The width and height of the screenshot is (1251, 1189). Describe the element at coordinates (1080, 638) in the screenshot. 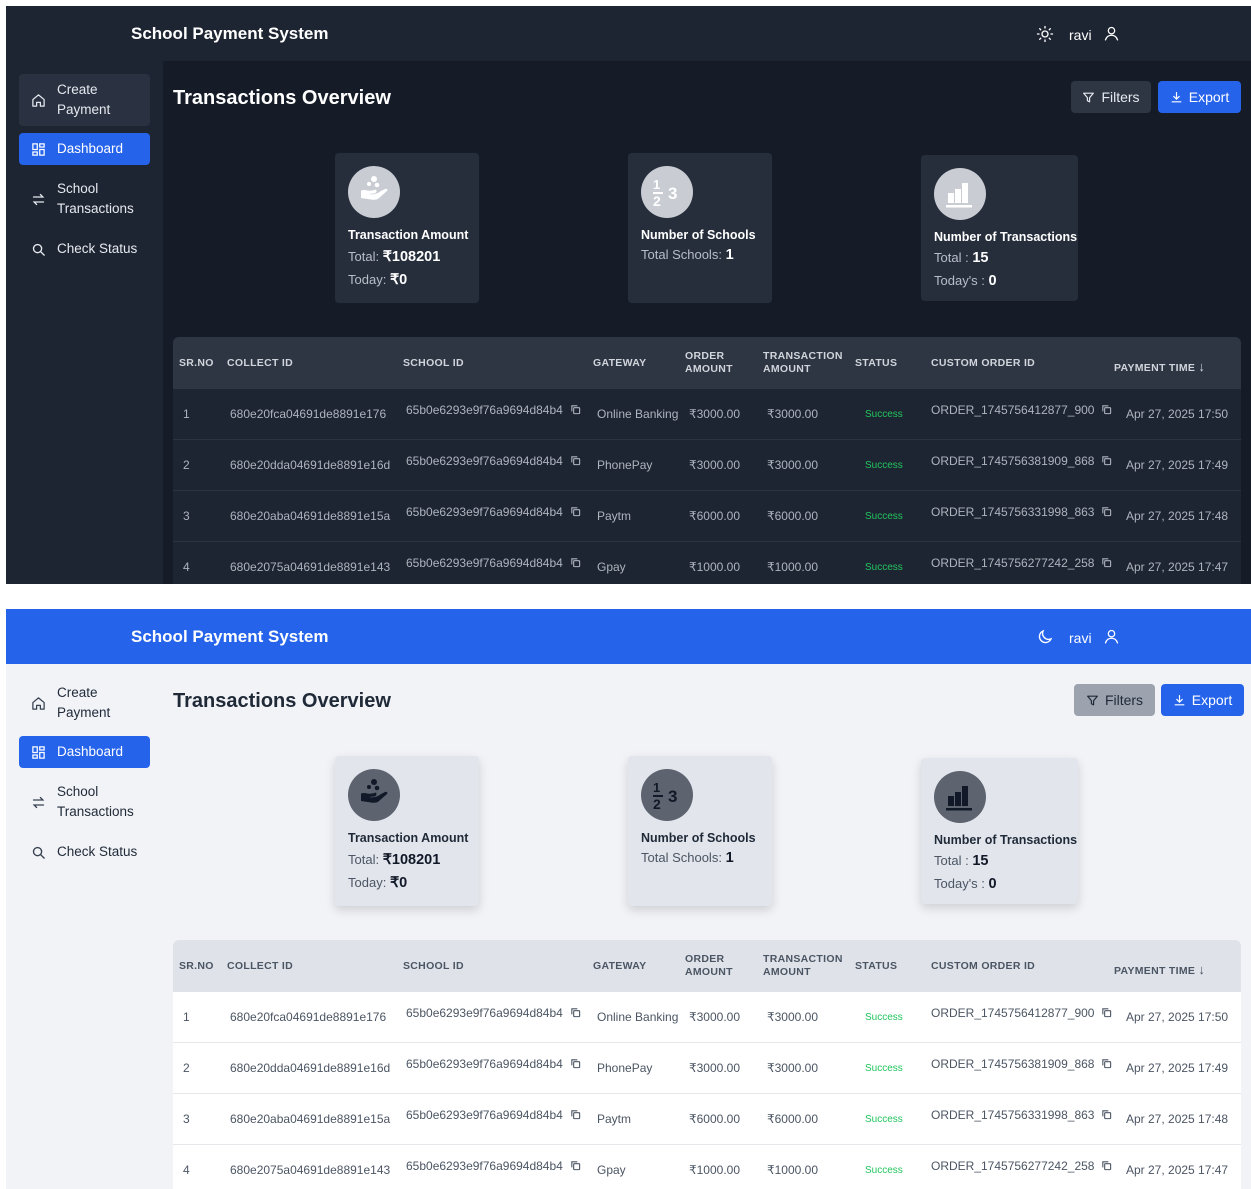

I see `user-name: ravi` at that location.